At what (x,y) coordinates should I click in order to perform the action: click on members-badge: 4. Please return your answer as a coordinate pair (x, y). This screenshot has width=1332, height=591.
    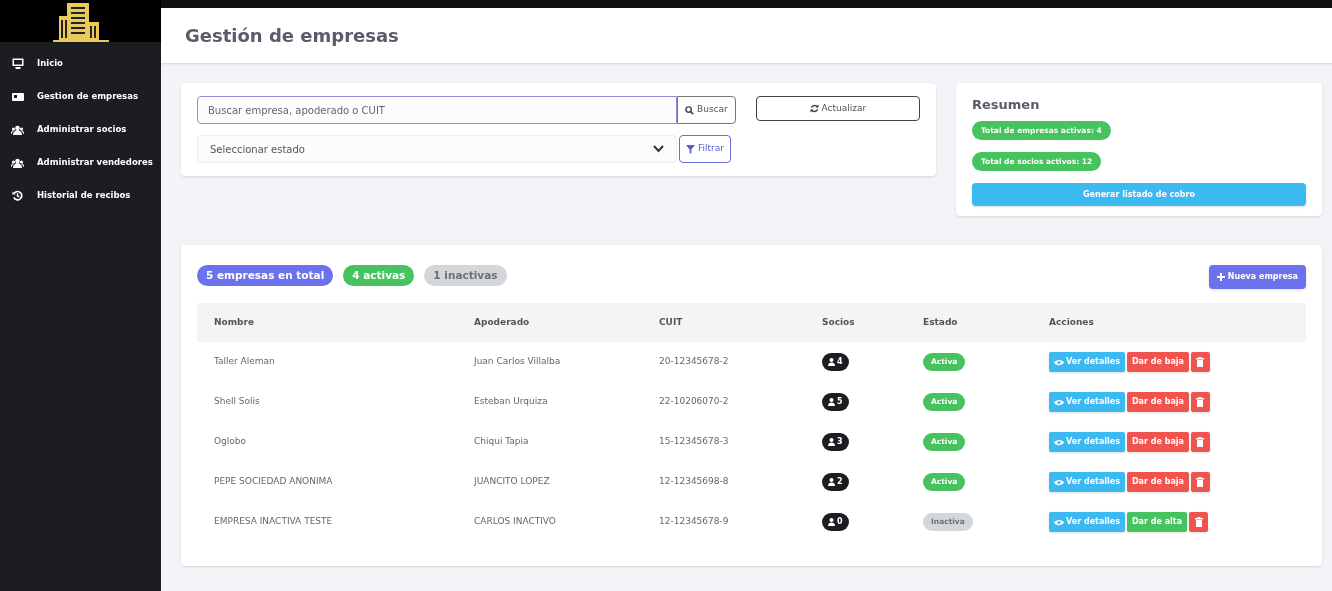
    Looking at the image, I should click on (835, 362).